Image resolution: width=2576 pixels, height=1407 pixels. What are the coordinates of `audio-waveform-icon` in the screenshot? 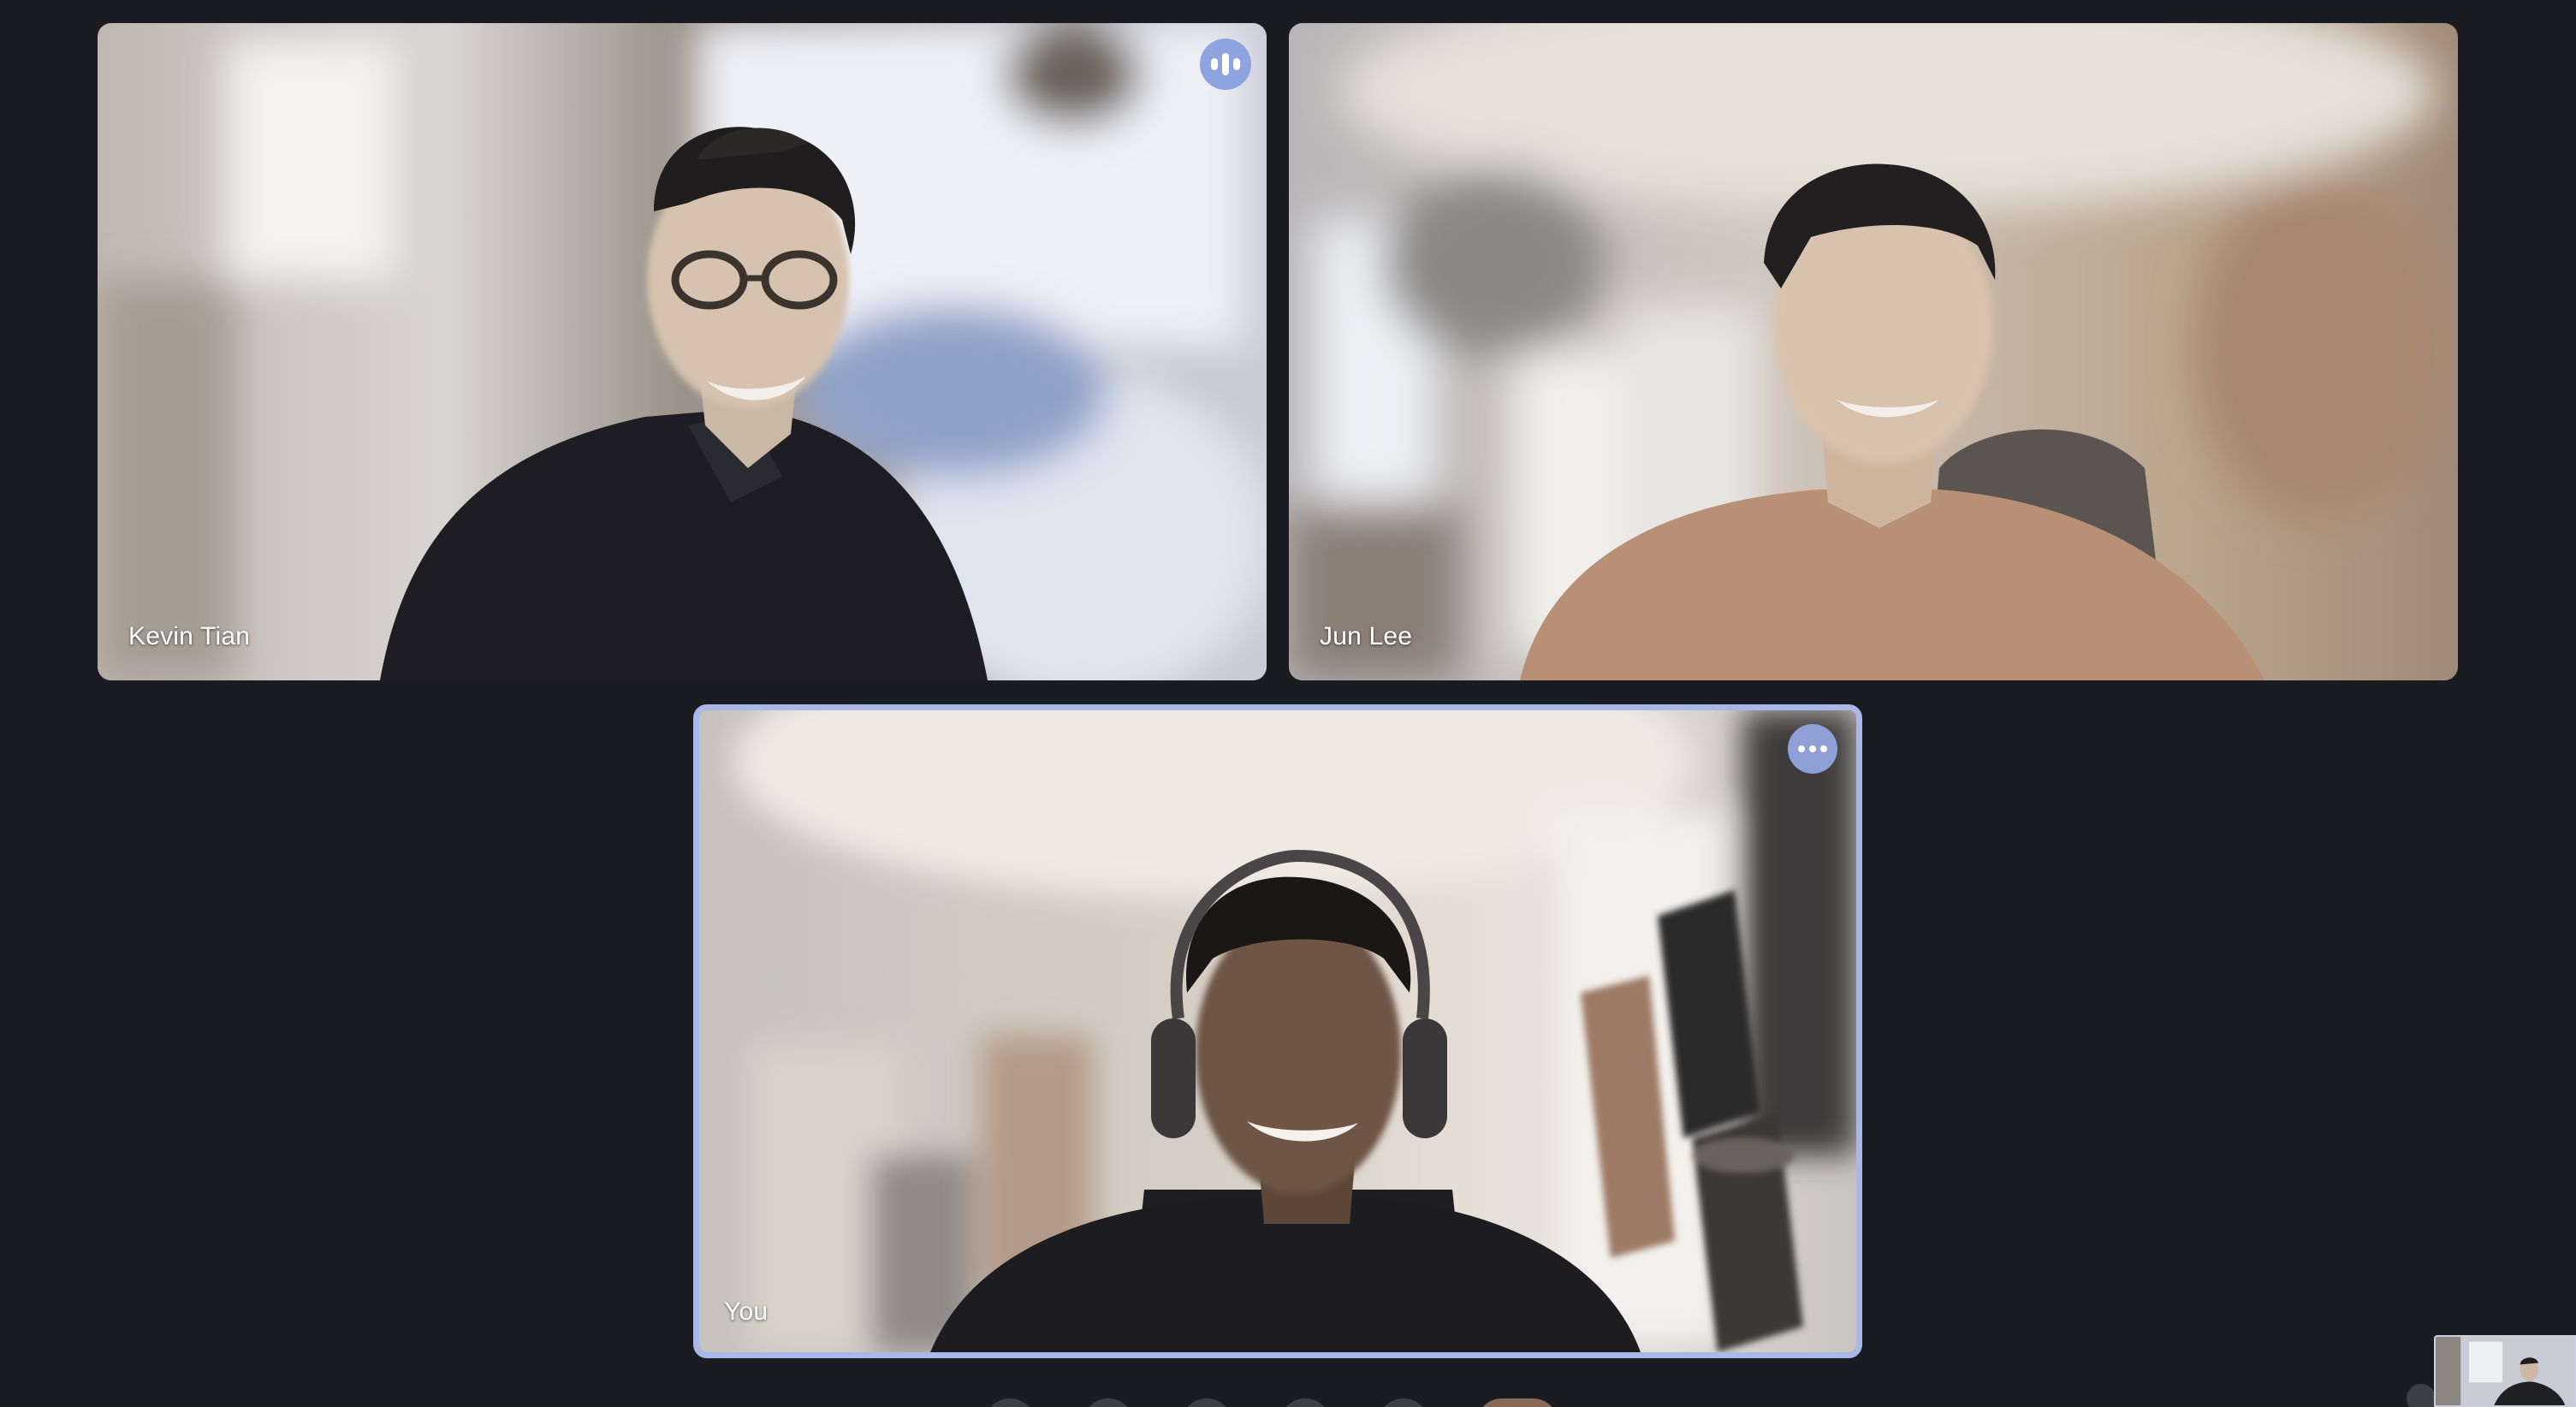 It's located at (1225, 64).